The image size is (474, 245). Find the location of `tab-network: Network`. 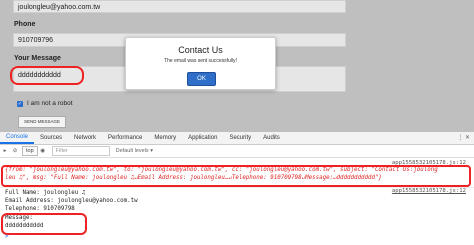

tab-network: Network is located at coordinates (85, 138).